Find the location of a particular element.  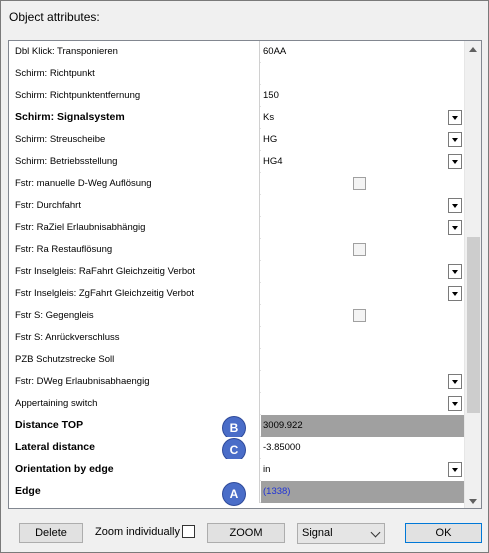

attribute-row: Edge A (1338) is located at coordinates (236, 493).